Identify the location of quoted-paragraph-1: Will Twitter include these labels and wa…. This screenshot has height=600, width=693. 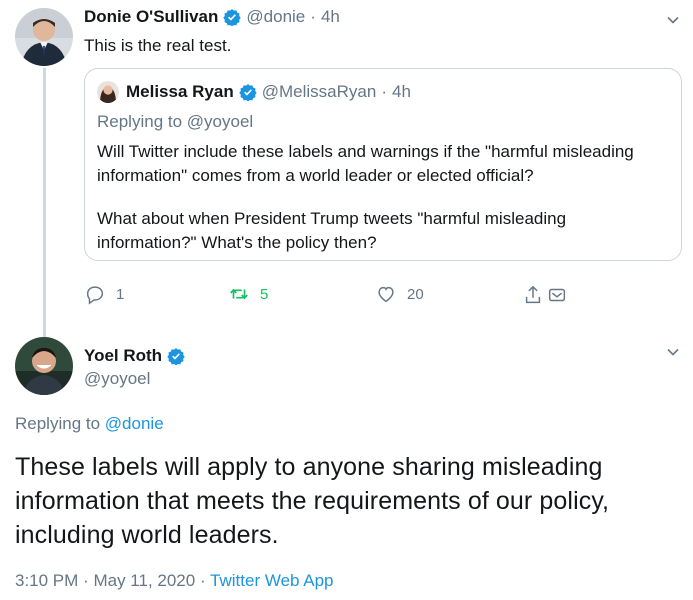
(365, 163).